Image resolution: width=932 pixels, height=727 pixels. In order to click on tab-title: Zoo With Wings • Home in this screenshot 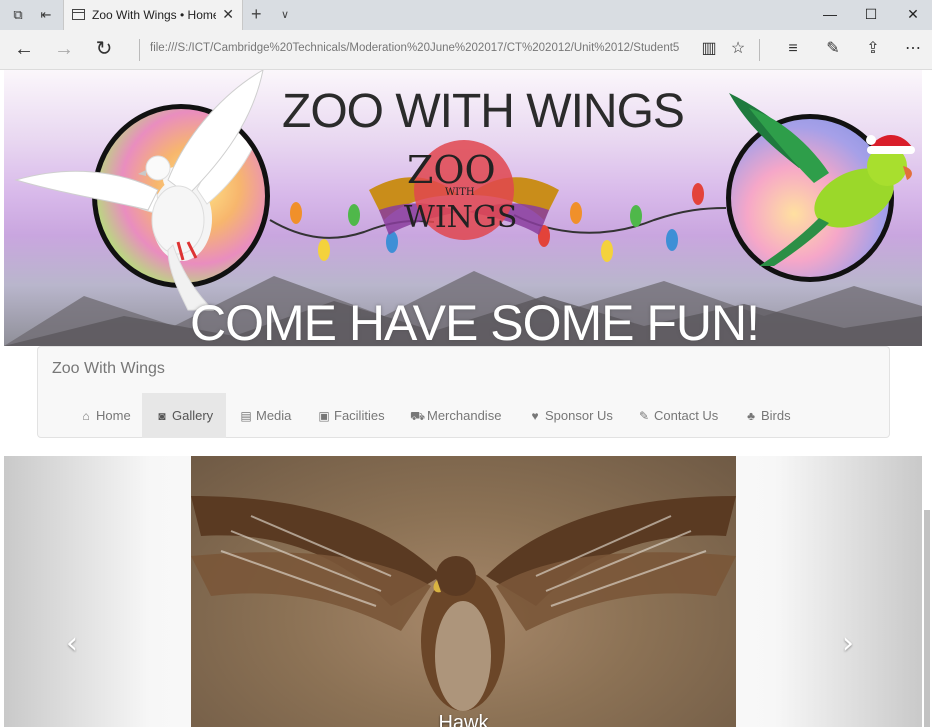, I will do `click(154, 15)`.